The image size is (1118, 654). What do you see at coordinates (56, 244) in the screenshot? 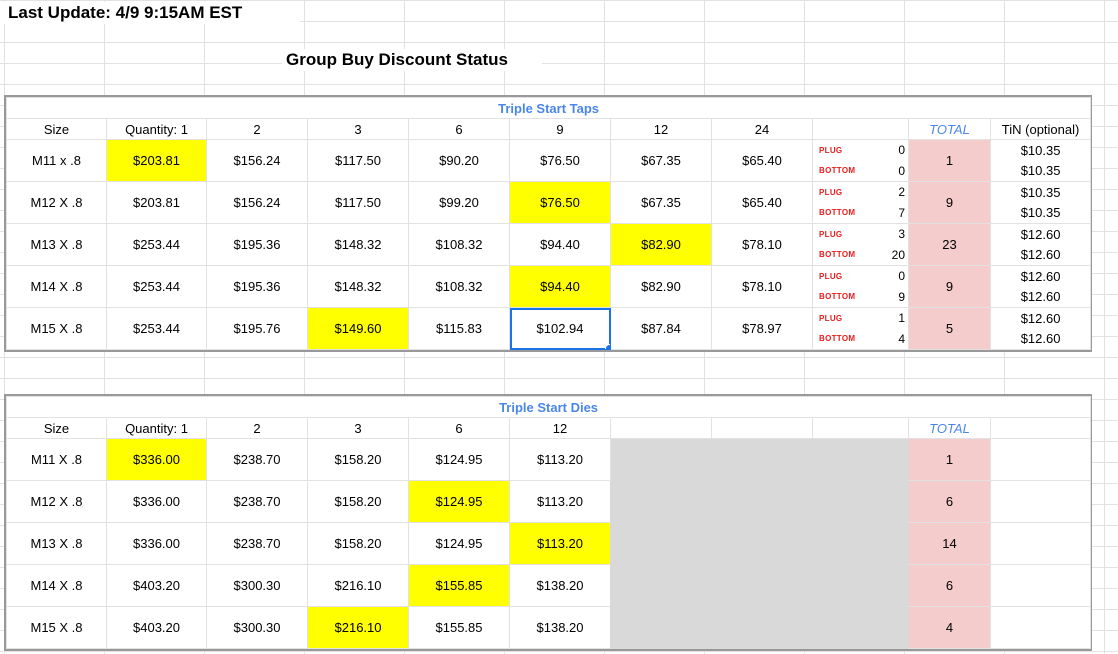
I see `taps-size-cell: M13 X .8` at bounding box center [56, 244].